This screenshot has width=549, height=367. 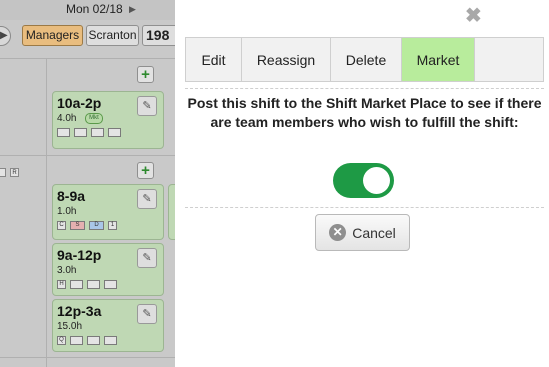 What do you see at coordinates (87, 225) in the screenshot?
I see `shift-tags: C S D 1` at bounding box center [87, 225].